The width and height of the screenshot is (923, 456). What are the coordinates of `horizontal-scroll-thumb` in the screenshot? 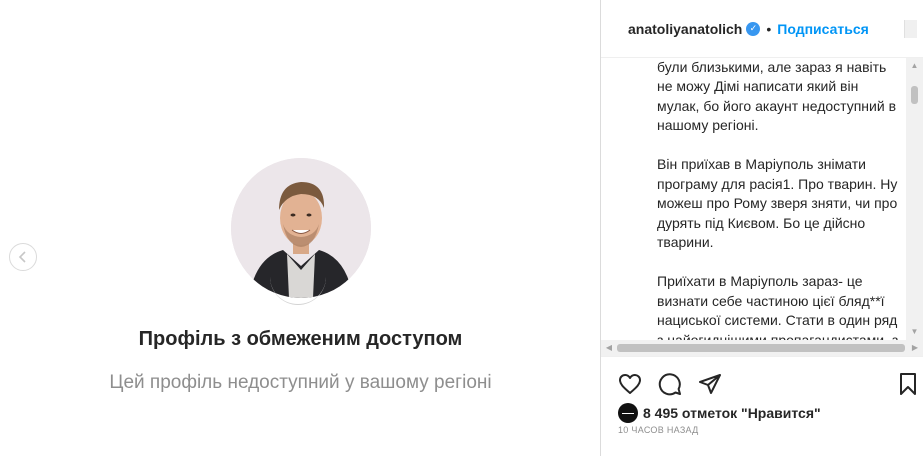 It's located at (761, 348).